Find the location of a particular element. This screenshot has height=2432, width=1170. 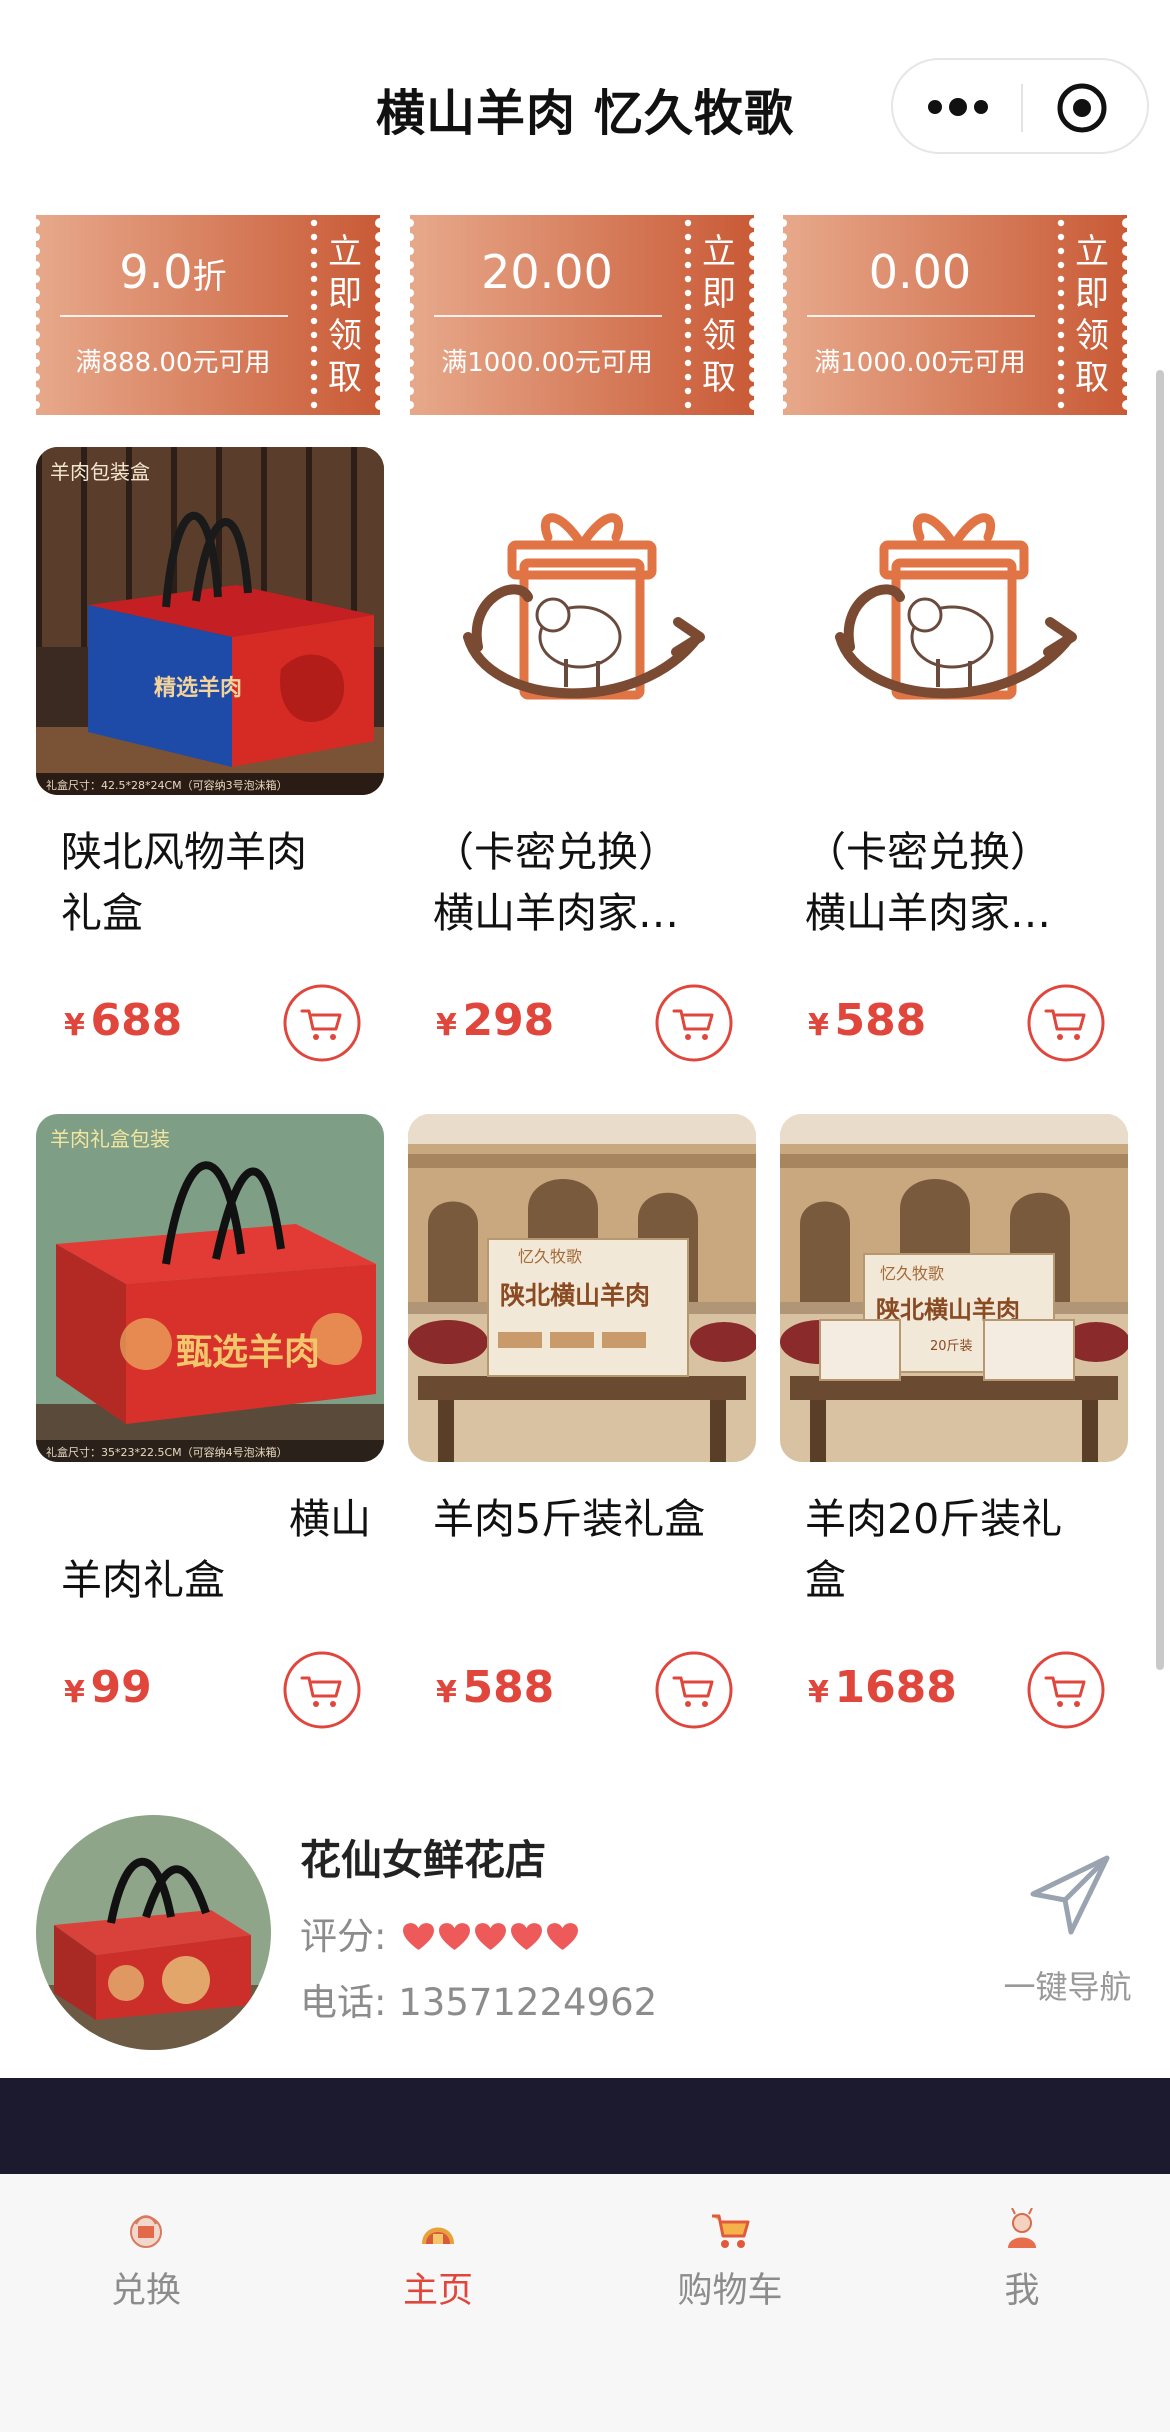

scrollbar is located at coordinates (1160, 1020).